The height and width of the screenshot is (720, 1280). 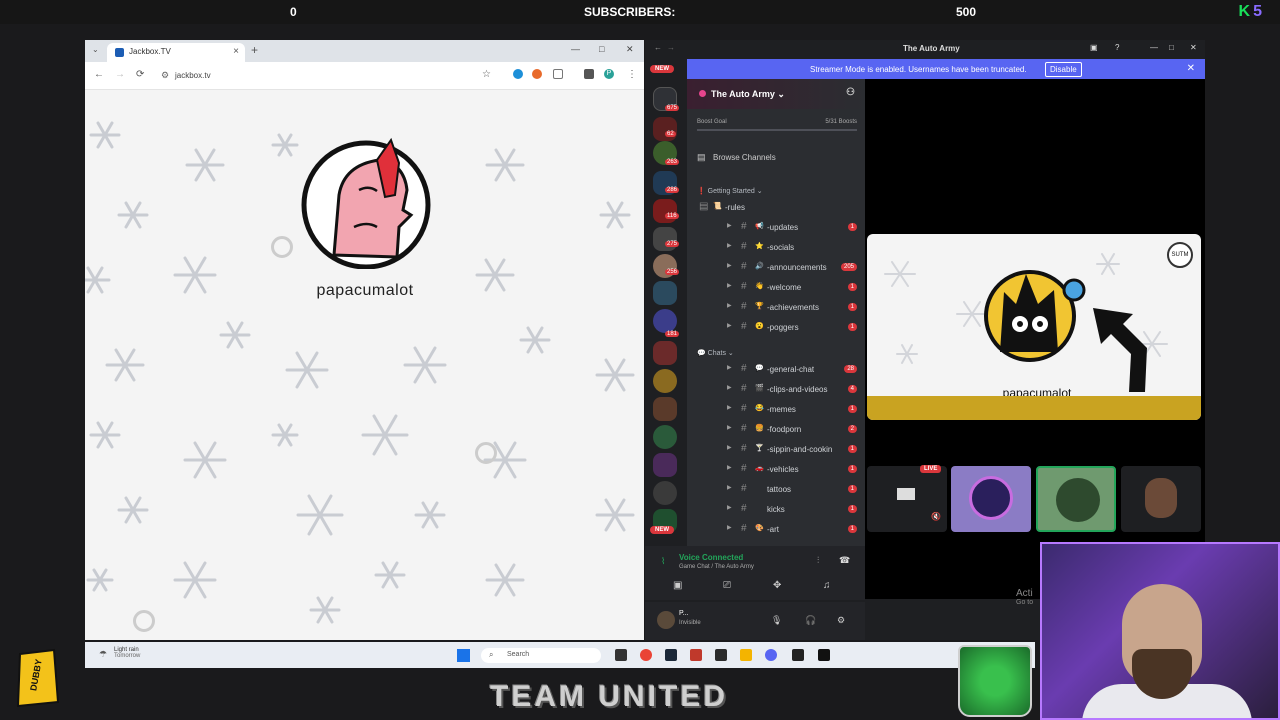 What do you see at coordinates (776, 620) in the screenshot?
I see `microphone-icon: 🎙` at bounding box center [776, 620].